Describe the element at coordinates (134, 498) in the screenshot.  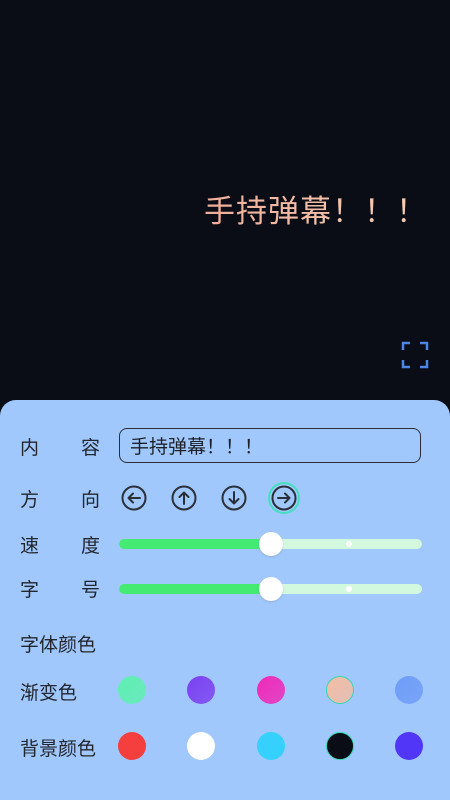
I see `arrow-left-circle-icon` at that location.